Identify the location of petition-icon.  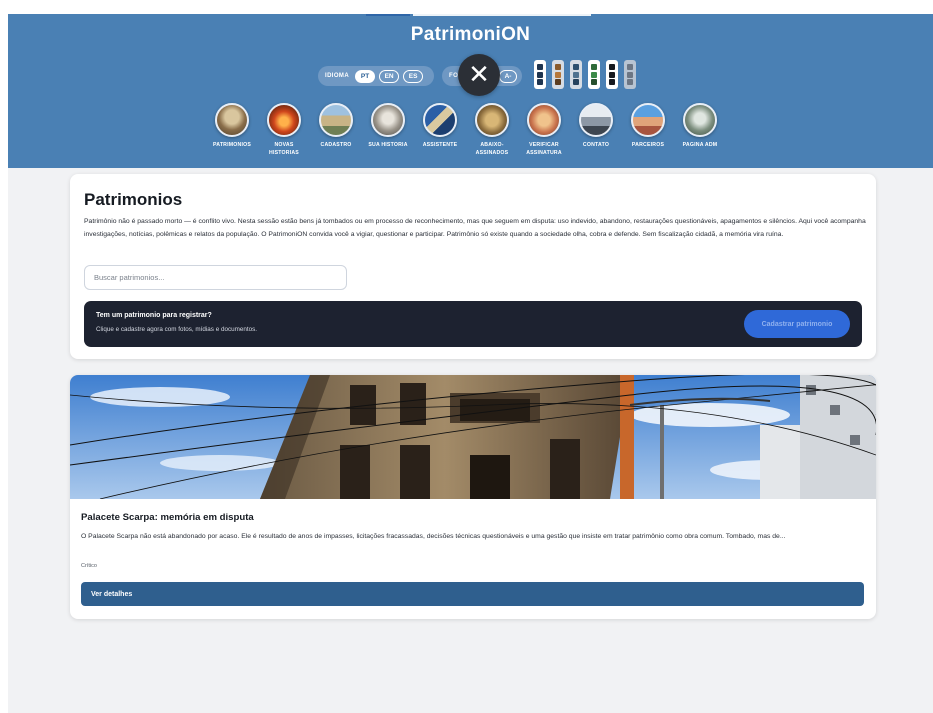
(492, 120).